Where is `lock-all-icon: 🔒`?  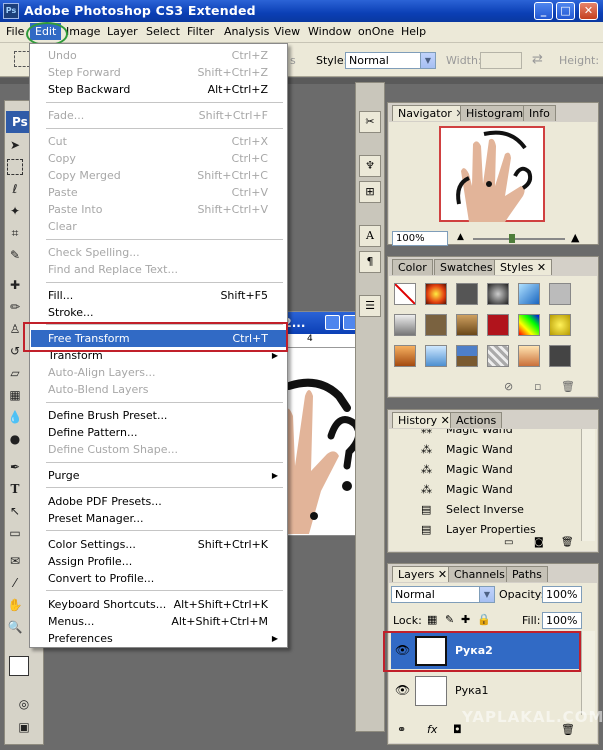 lock-all-icon: 🔒 is located at coordinates (484, 619).